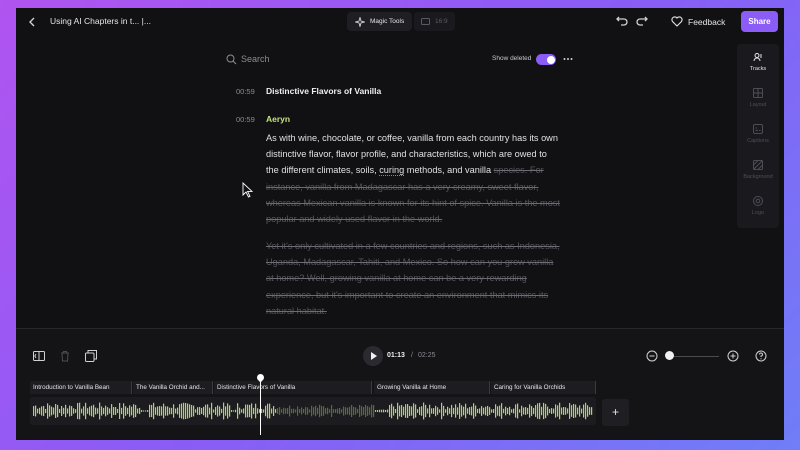  I want to click on redo-icon, so click(642, 21).